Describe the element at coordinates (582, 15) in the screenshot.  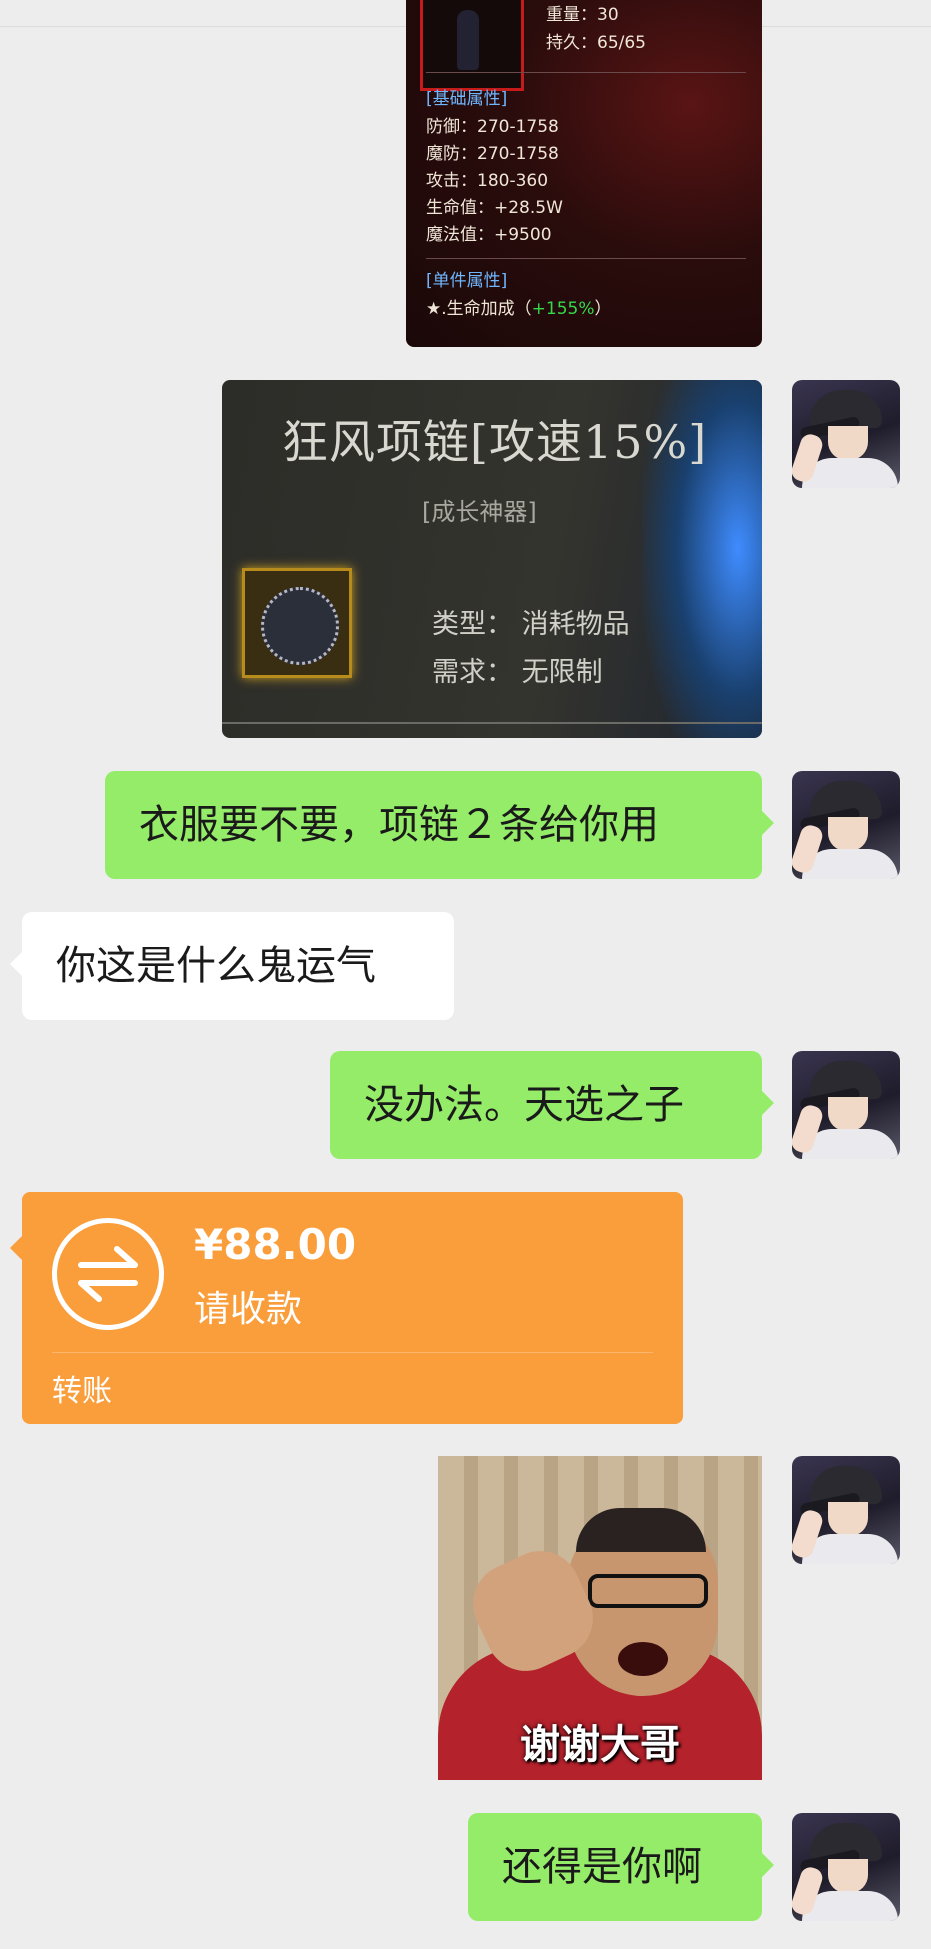
I see `item-weight: 重量：30` at that location.